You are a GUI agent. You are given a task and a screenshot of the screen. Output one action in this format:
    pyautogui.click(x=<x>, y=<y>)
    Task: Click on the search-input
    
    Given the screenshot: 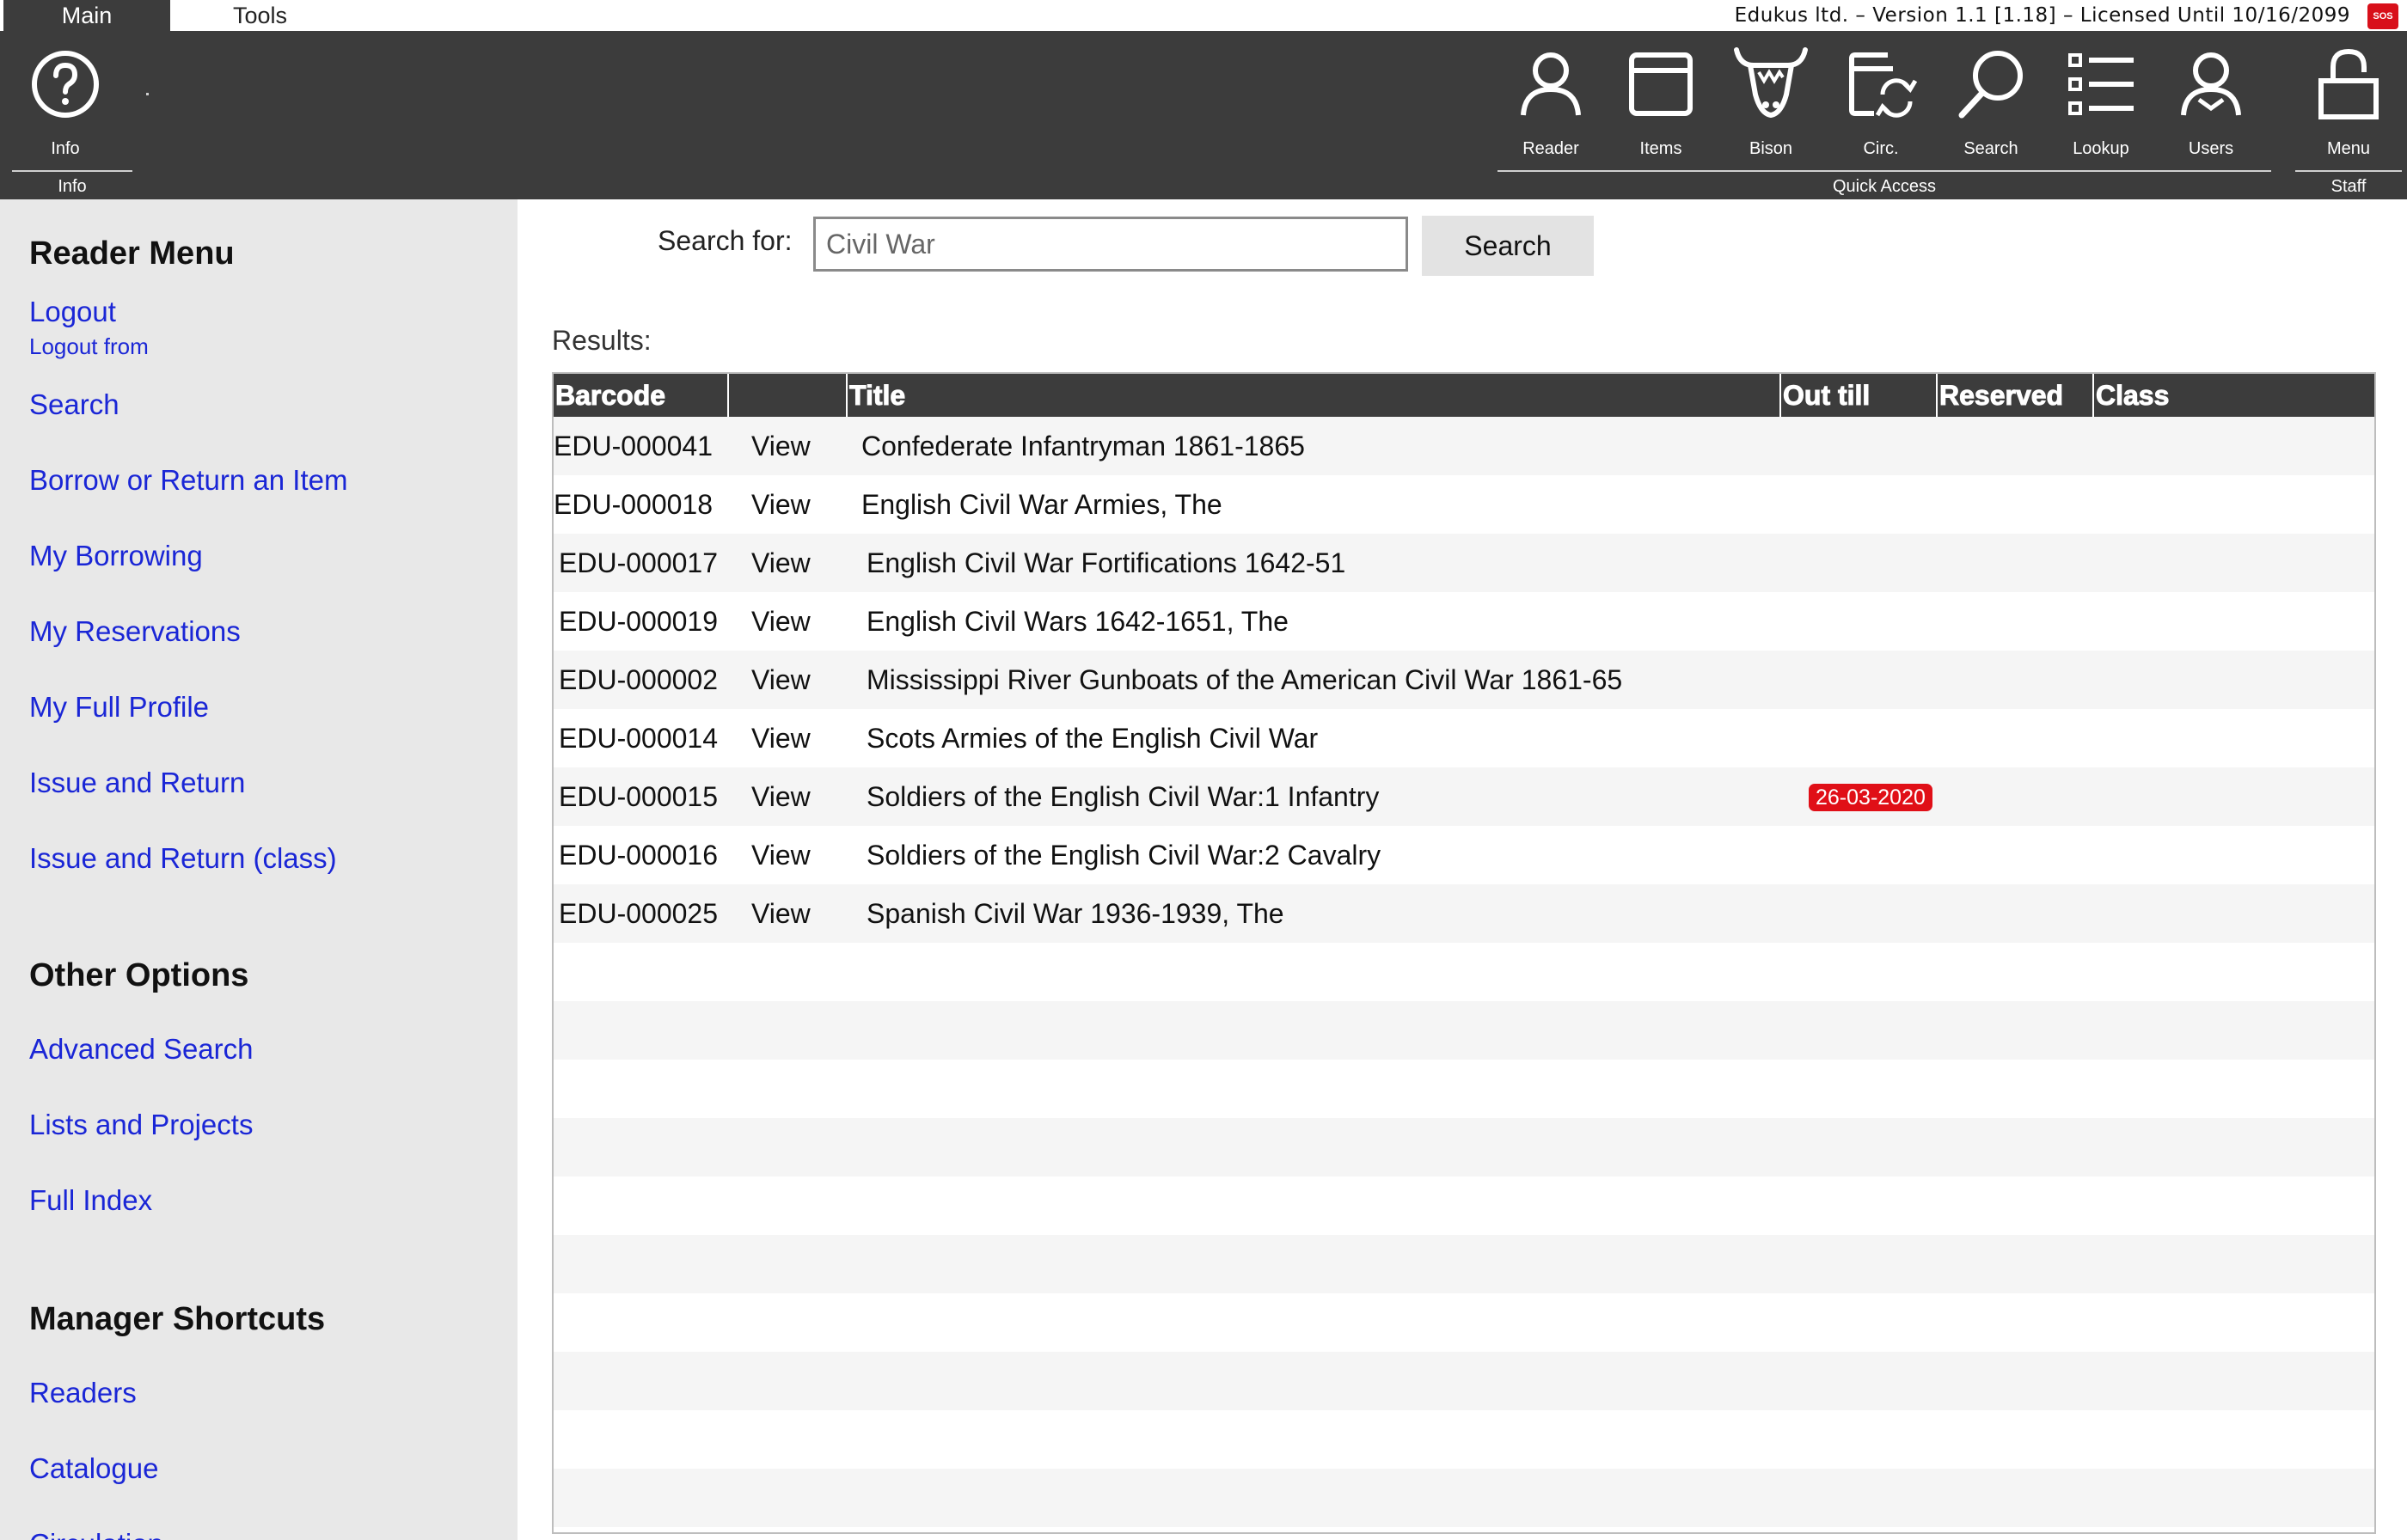 What is the action you would take?
    pyautogui.click(x=1110, y=244)
    